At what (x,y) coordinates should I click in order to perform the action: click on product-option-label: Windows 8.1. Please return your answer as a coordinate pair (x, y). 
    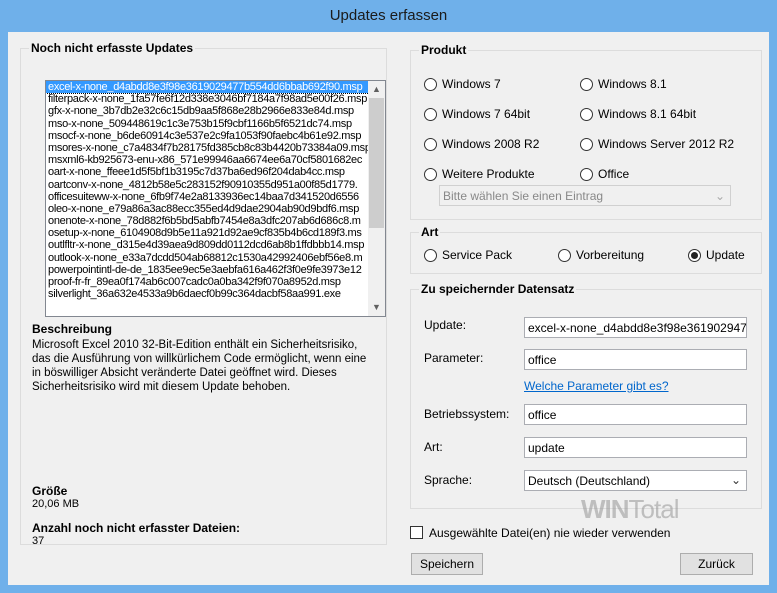
    Looking at the image, I should click on (632, 84).